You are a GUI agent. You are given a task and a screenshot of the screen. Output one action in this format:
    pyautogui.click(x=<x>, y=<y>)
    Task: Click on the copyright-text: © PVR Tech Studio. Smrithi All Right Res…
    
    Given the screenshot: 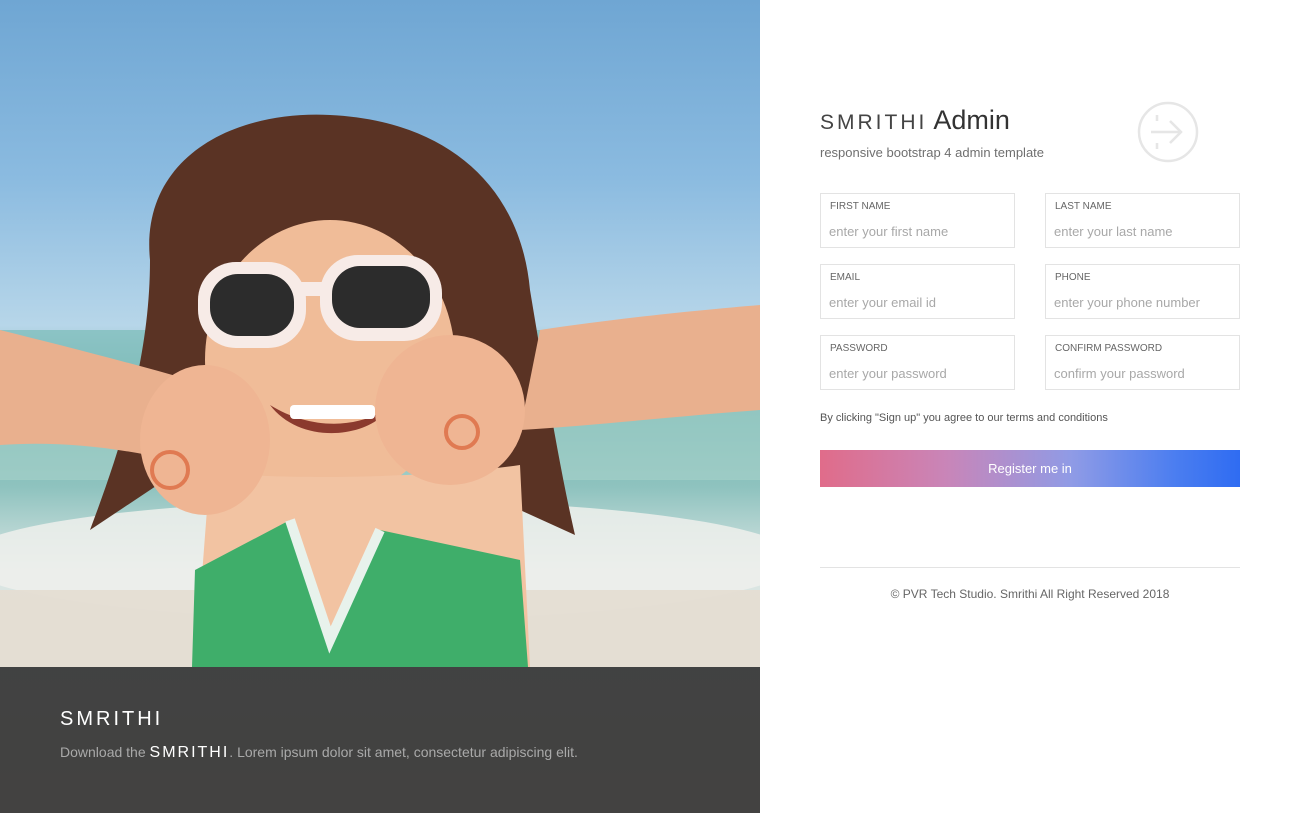 What is the action you would take?
    pyautogui.click(x=1030, y=594)
    